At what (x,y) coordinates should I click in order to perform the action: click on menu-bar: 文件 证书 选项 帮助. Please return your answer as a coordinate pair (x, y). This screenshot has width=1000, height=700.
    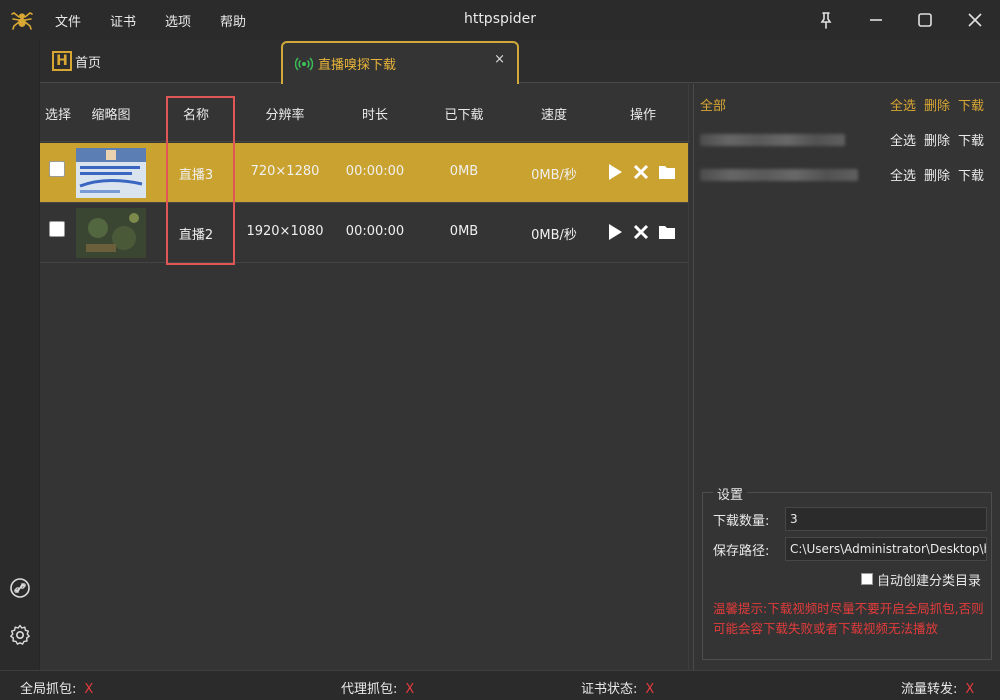
    Looking at the image, I should click on (165, 20).